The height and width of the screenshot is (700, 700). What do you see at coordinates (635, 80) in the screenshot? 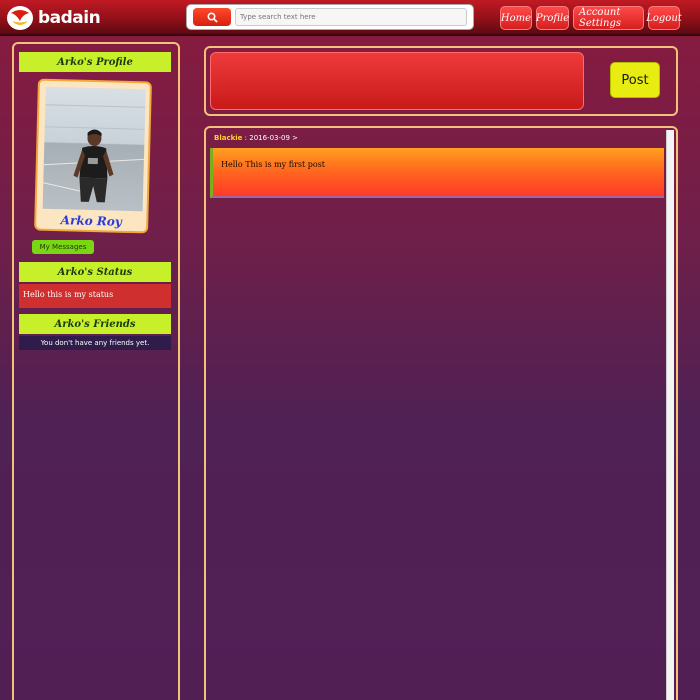
I see `post-button: Post` at bounding box center [635, 80].